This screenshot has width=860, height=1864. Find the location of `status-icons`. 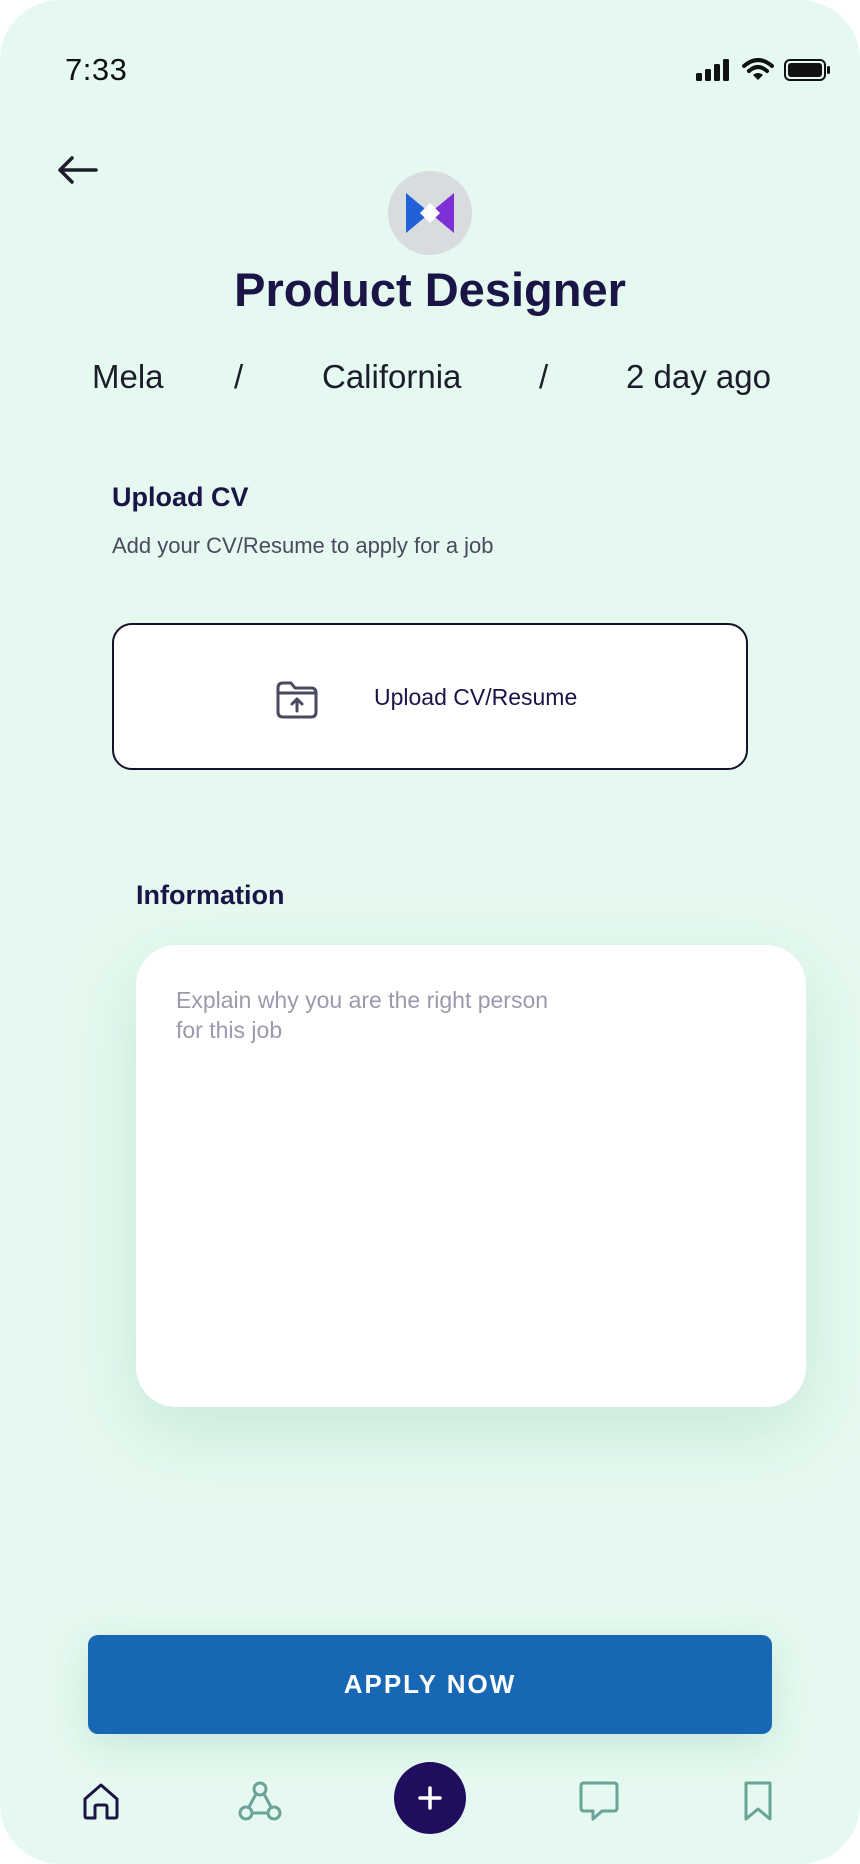

status-icons is located at coordinates (764, 72).